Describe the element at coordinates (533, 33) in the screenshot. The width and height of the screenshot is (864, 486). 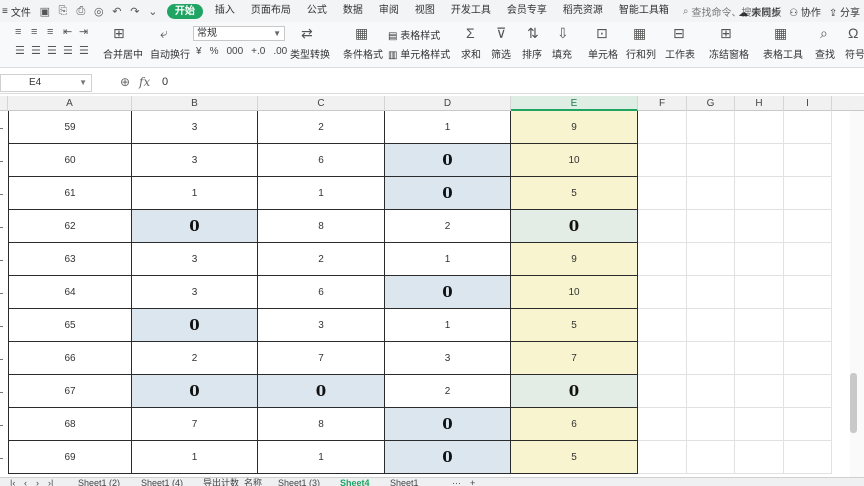
I see `sort-icon: ⇅` at that location.